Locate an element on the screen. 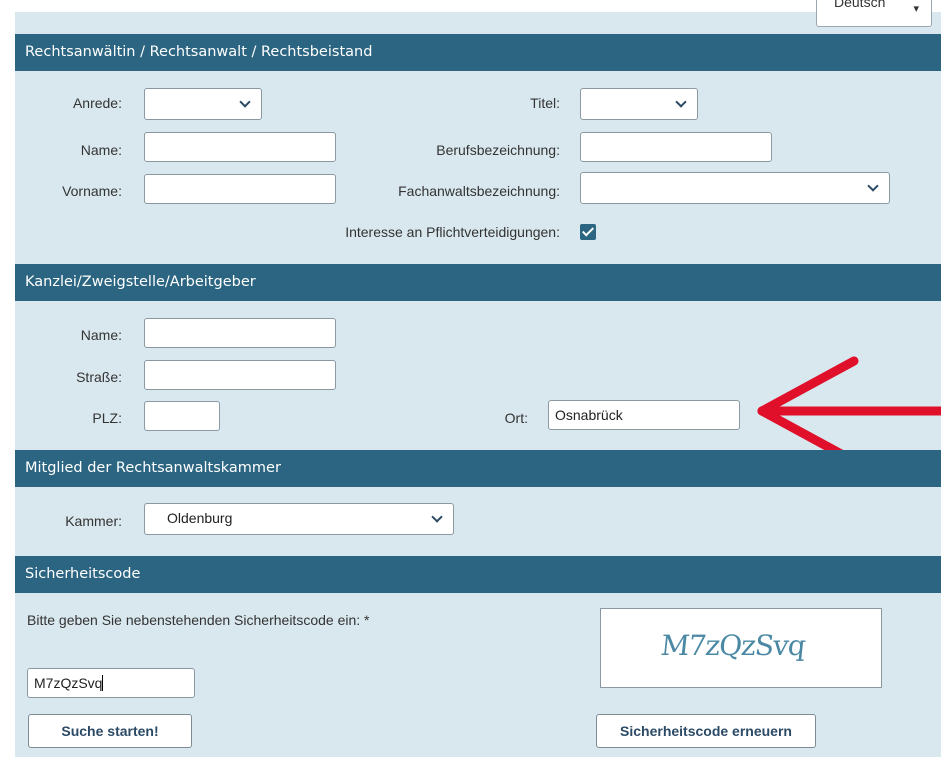 Image resolution: width=941 pixels, height=757 pixels. titel-label: Titel: is located at coordinates (545, 103).